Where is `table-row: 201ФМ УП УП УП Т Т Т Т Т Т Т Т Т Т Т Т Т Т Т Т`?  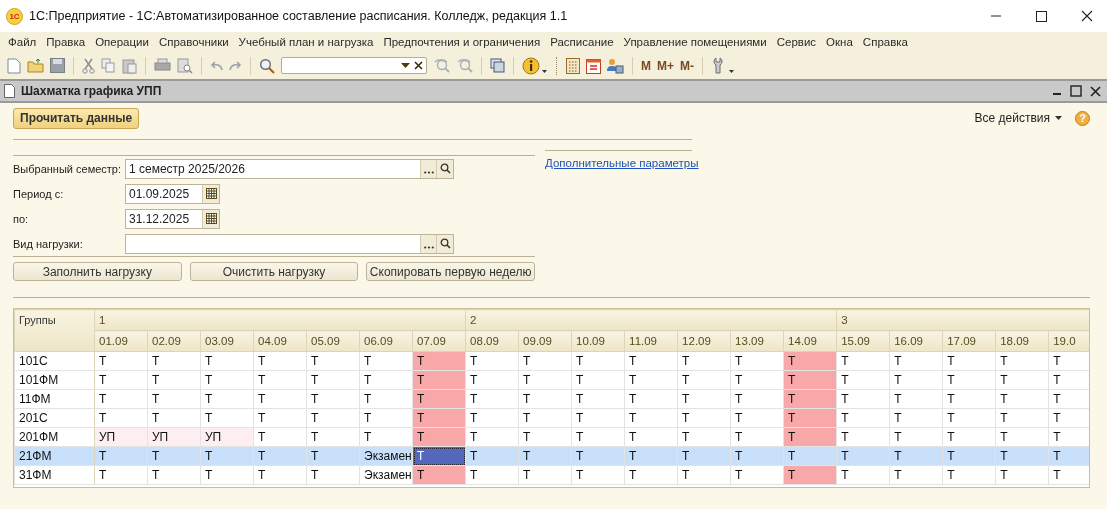
table-row: 201ФМ УП УП УП Т Т Т Т Т Т Т Т Т Т Т Т Т Т Т Т is located at coordinates (551, 437).